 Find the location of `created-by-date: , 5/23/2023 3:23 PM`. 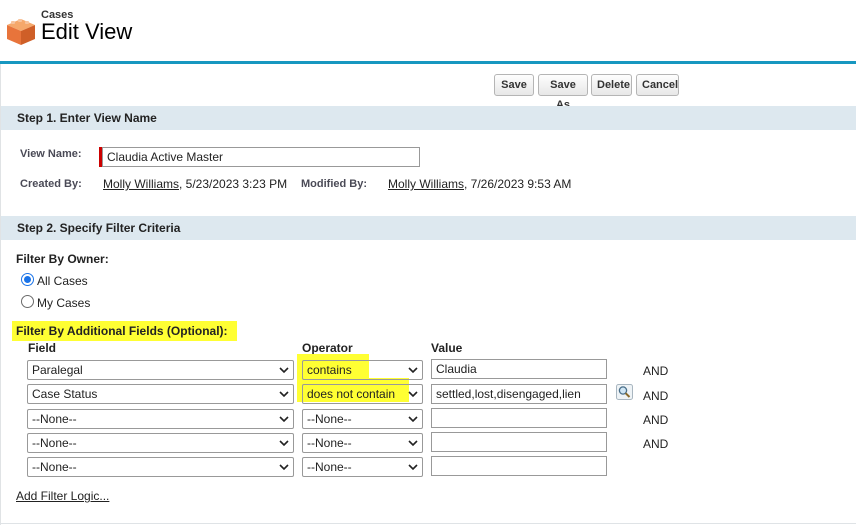

created-by-date: , 5/23/2023 3:23 PM is located at coordinates (233, 184).